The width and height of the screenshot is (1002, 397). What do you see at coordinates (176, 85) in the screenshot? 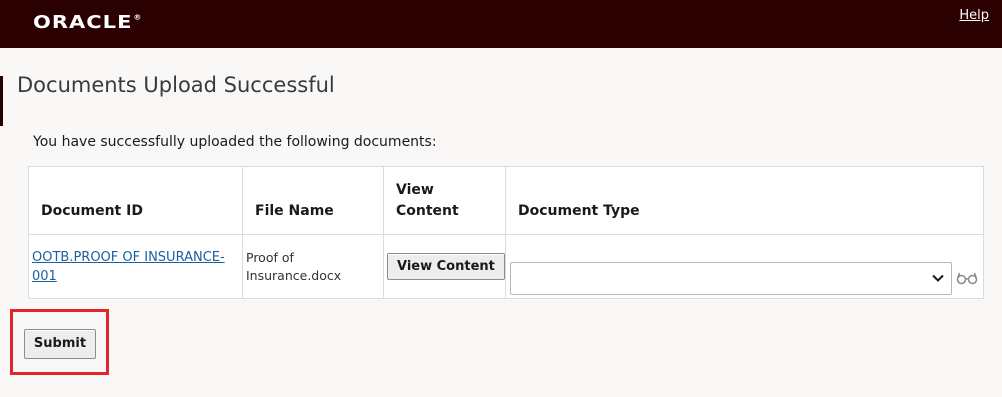
I see `page-title: Documents Upload Successful` at bounding box center [176, 85].